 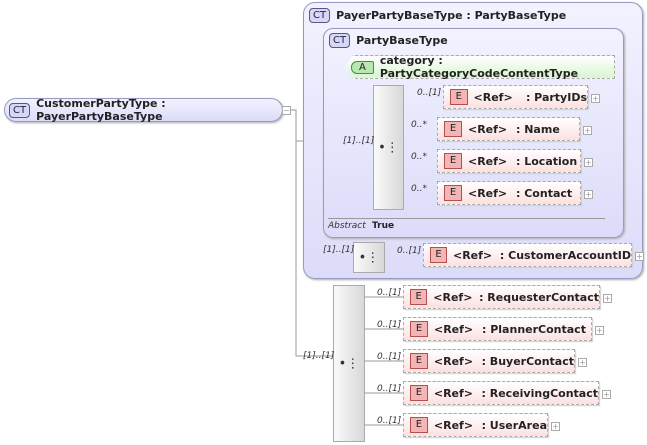 I want to click on element-ref: E <Ref> : Contact, so click(x=509, y=193).